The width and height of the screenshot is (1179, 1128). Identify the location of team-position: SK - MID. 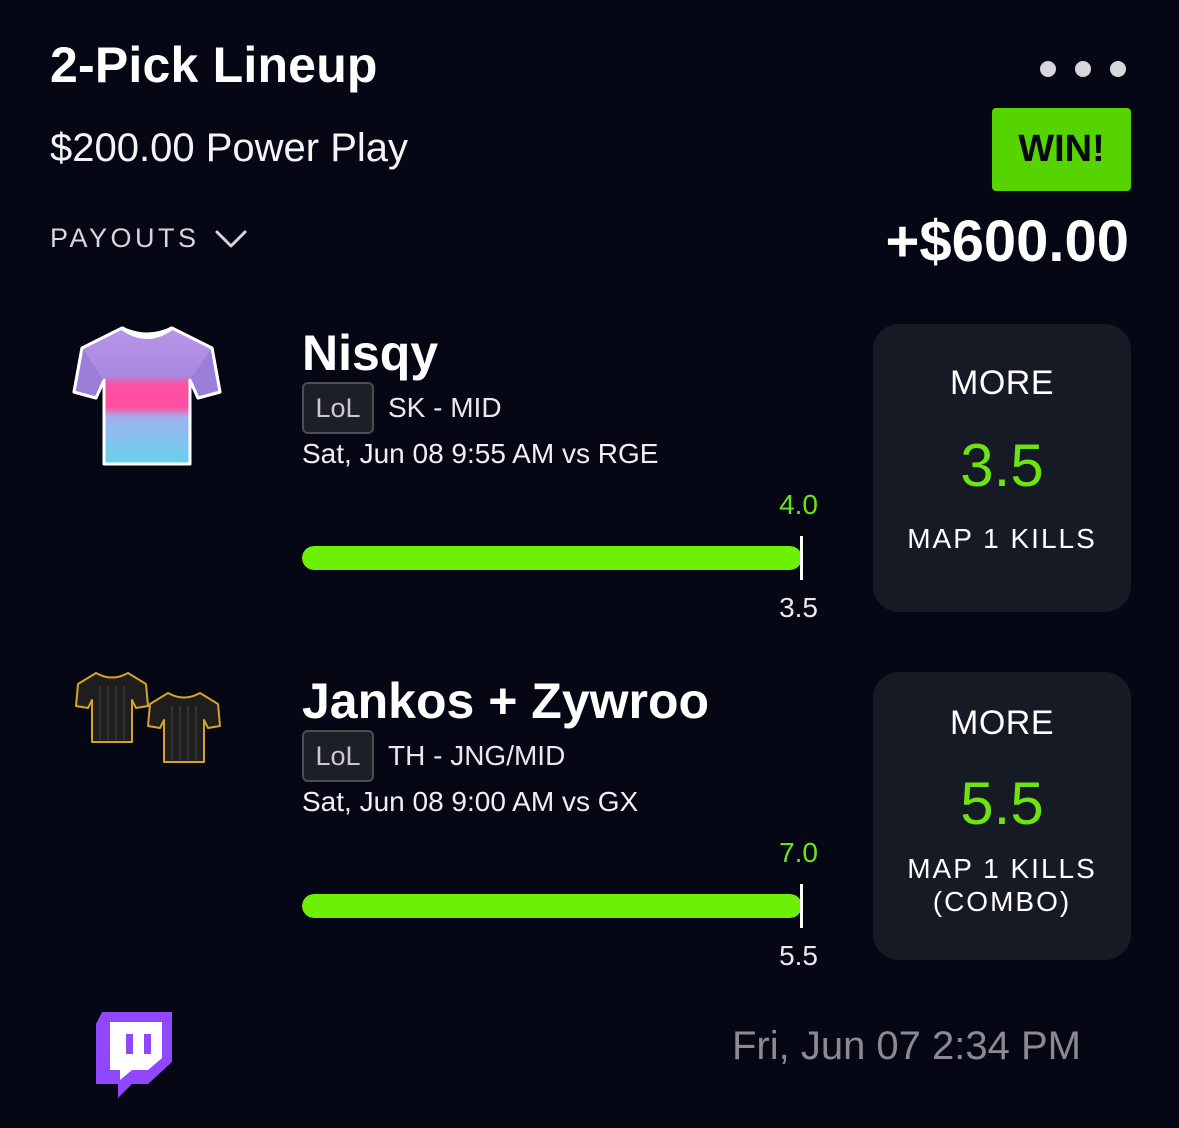
(445, 407).